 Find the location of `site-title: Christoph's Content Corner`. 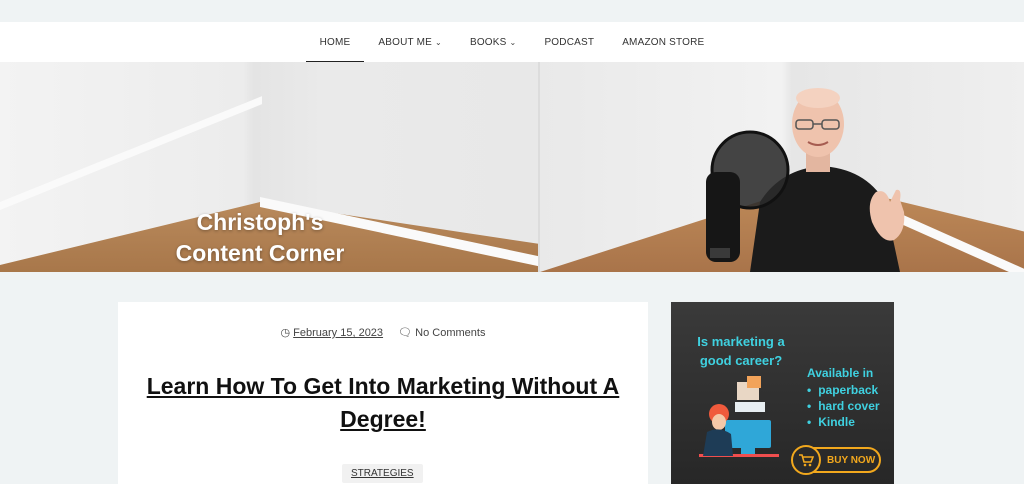

site-title: Christoph's Content Corner is located at coordinates (260, 238).